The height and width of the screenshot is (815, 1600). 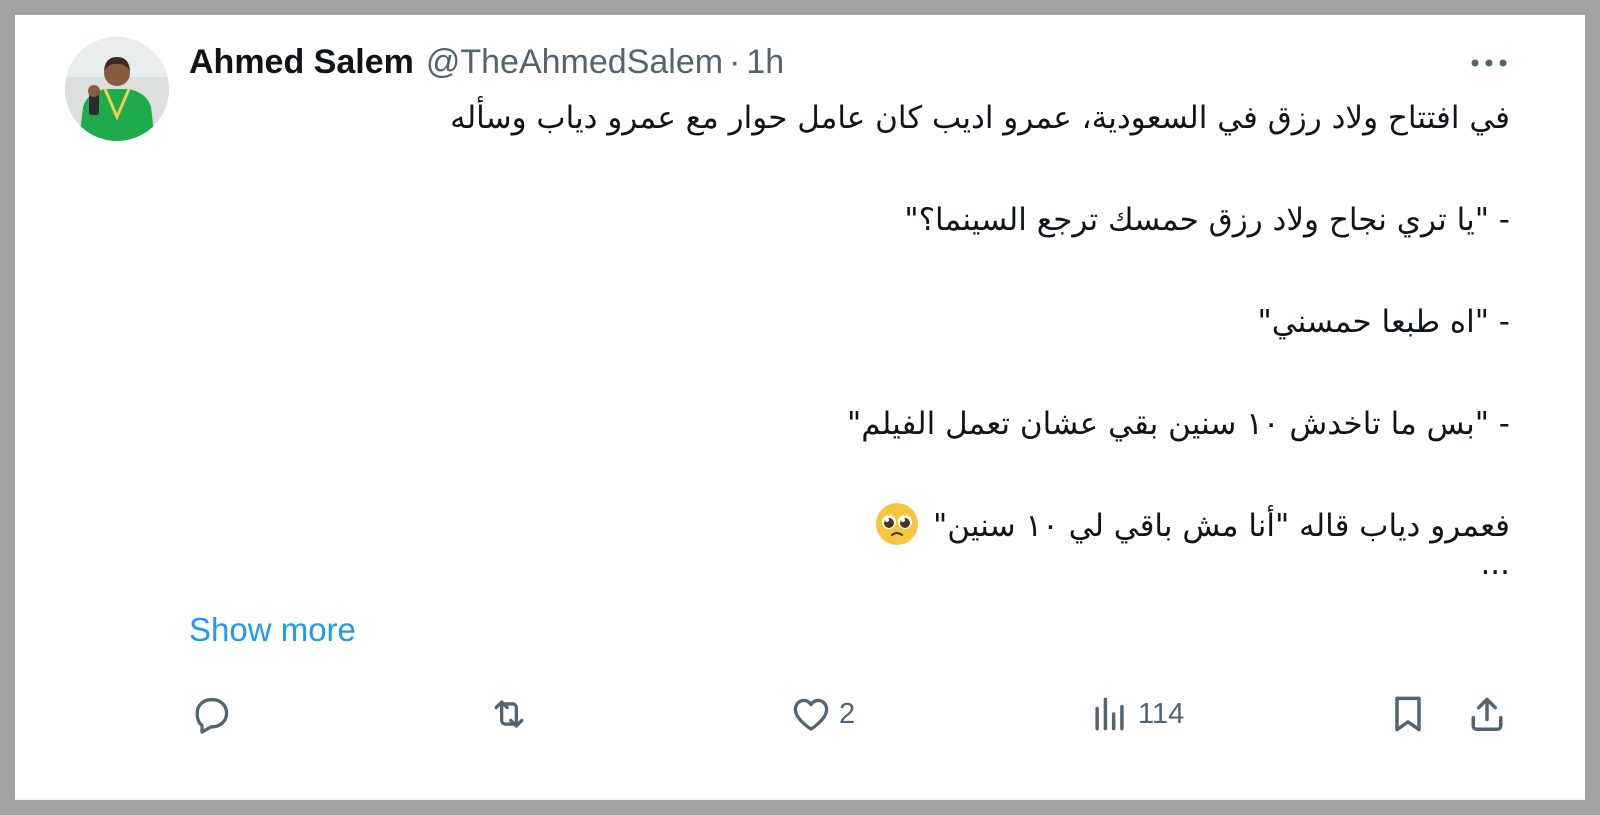 I want to click on author-handle: @TheAhmedSalem, so click(x=574, y=62).